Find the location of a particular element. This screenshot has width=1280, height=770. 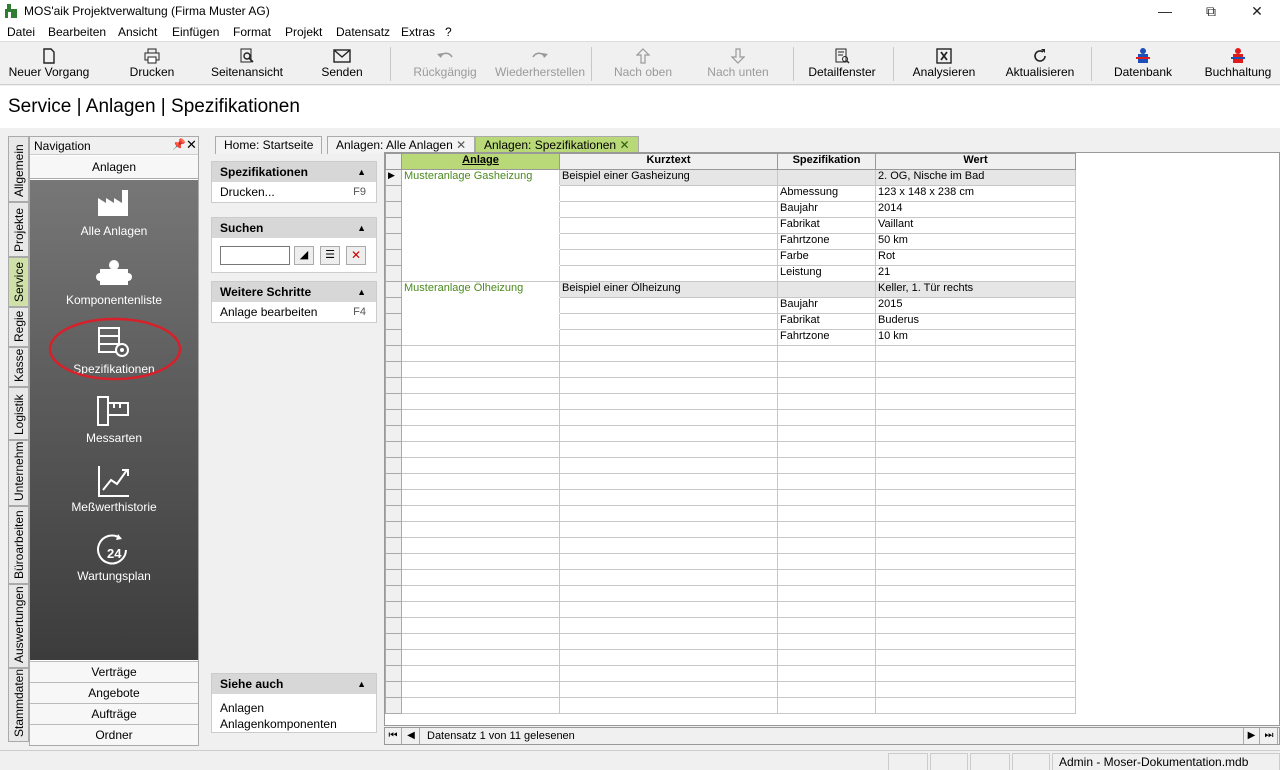

close-icon: ✕ is located at coordinates (191, 145).